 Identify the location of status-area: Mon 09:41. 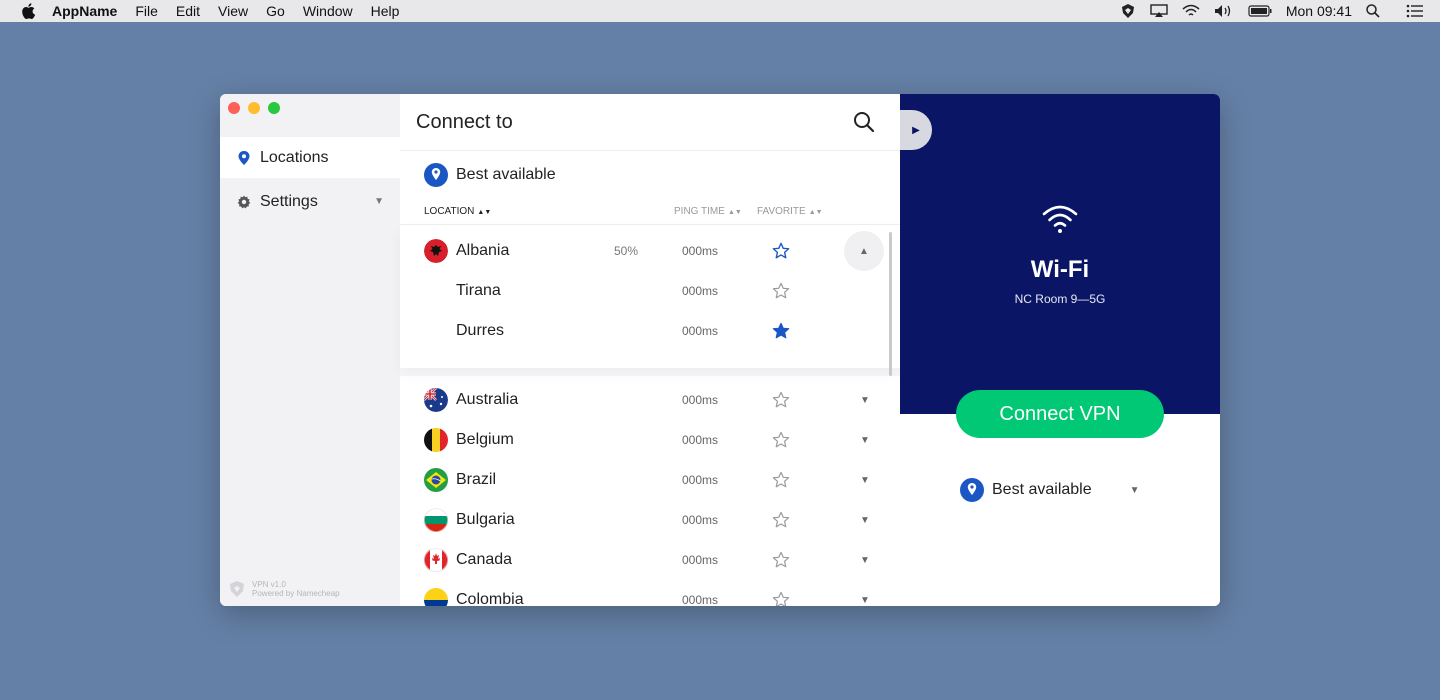
(1272, 11).